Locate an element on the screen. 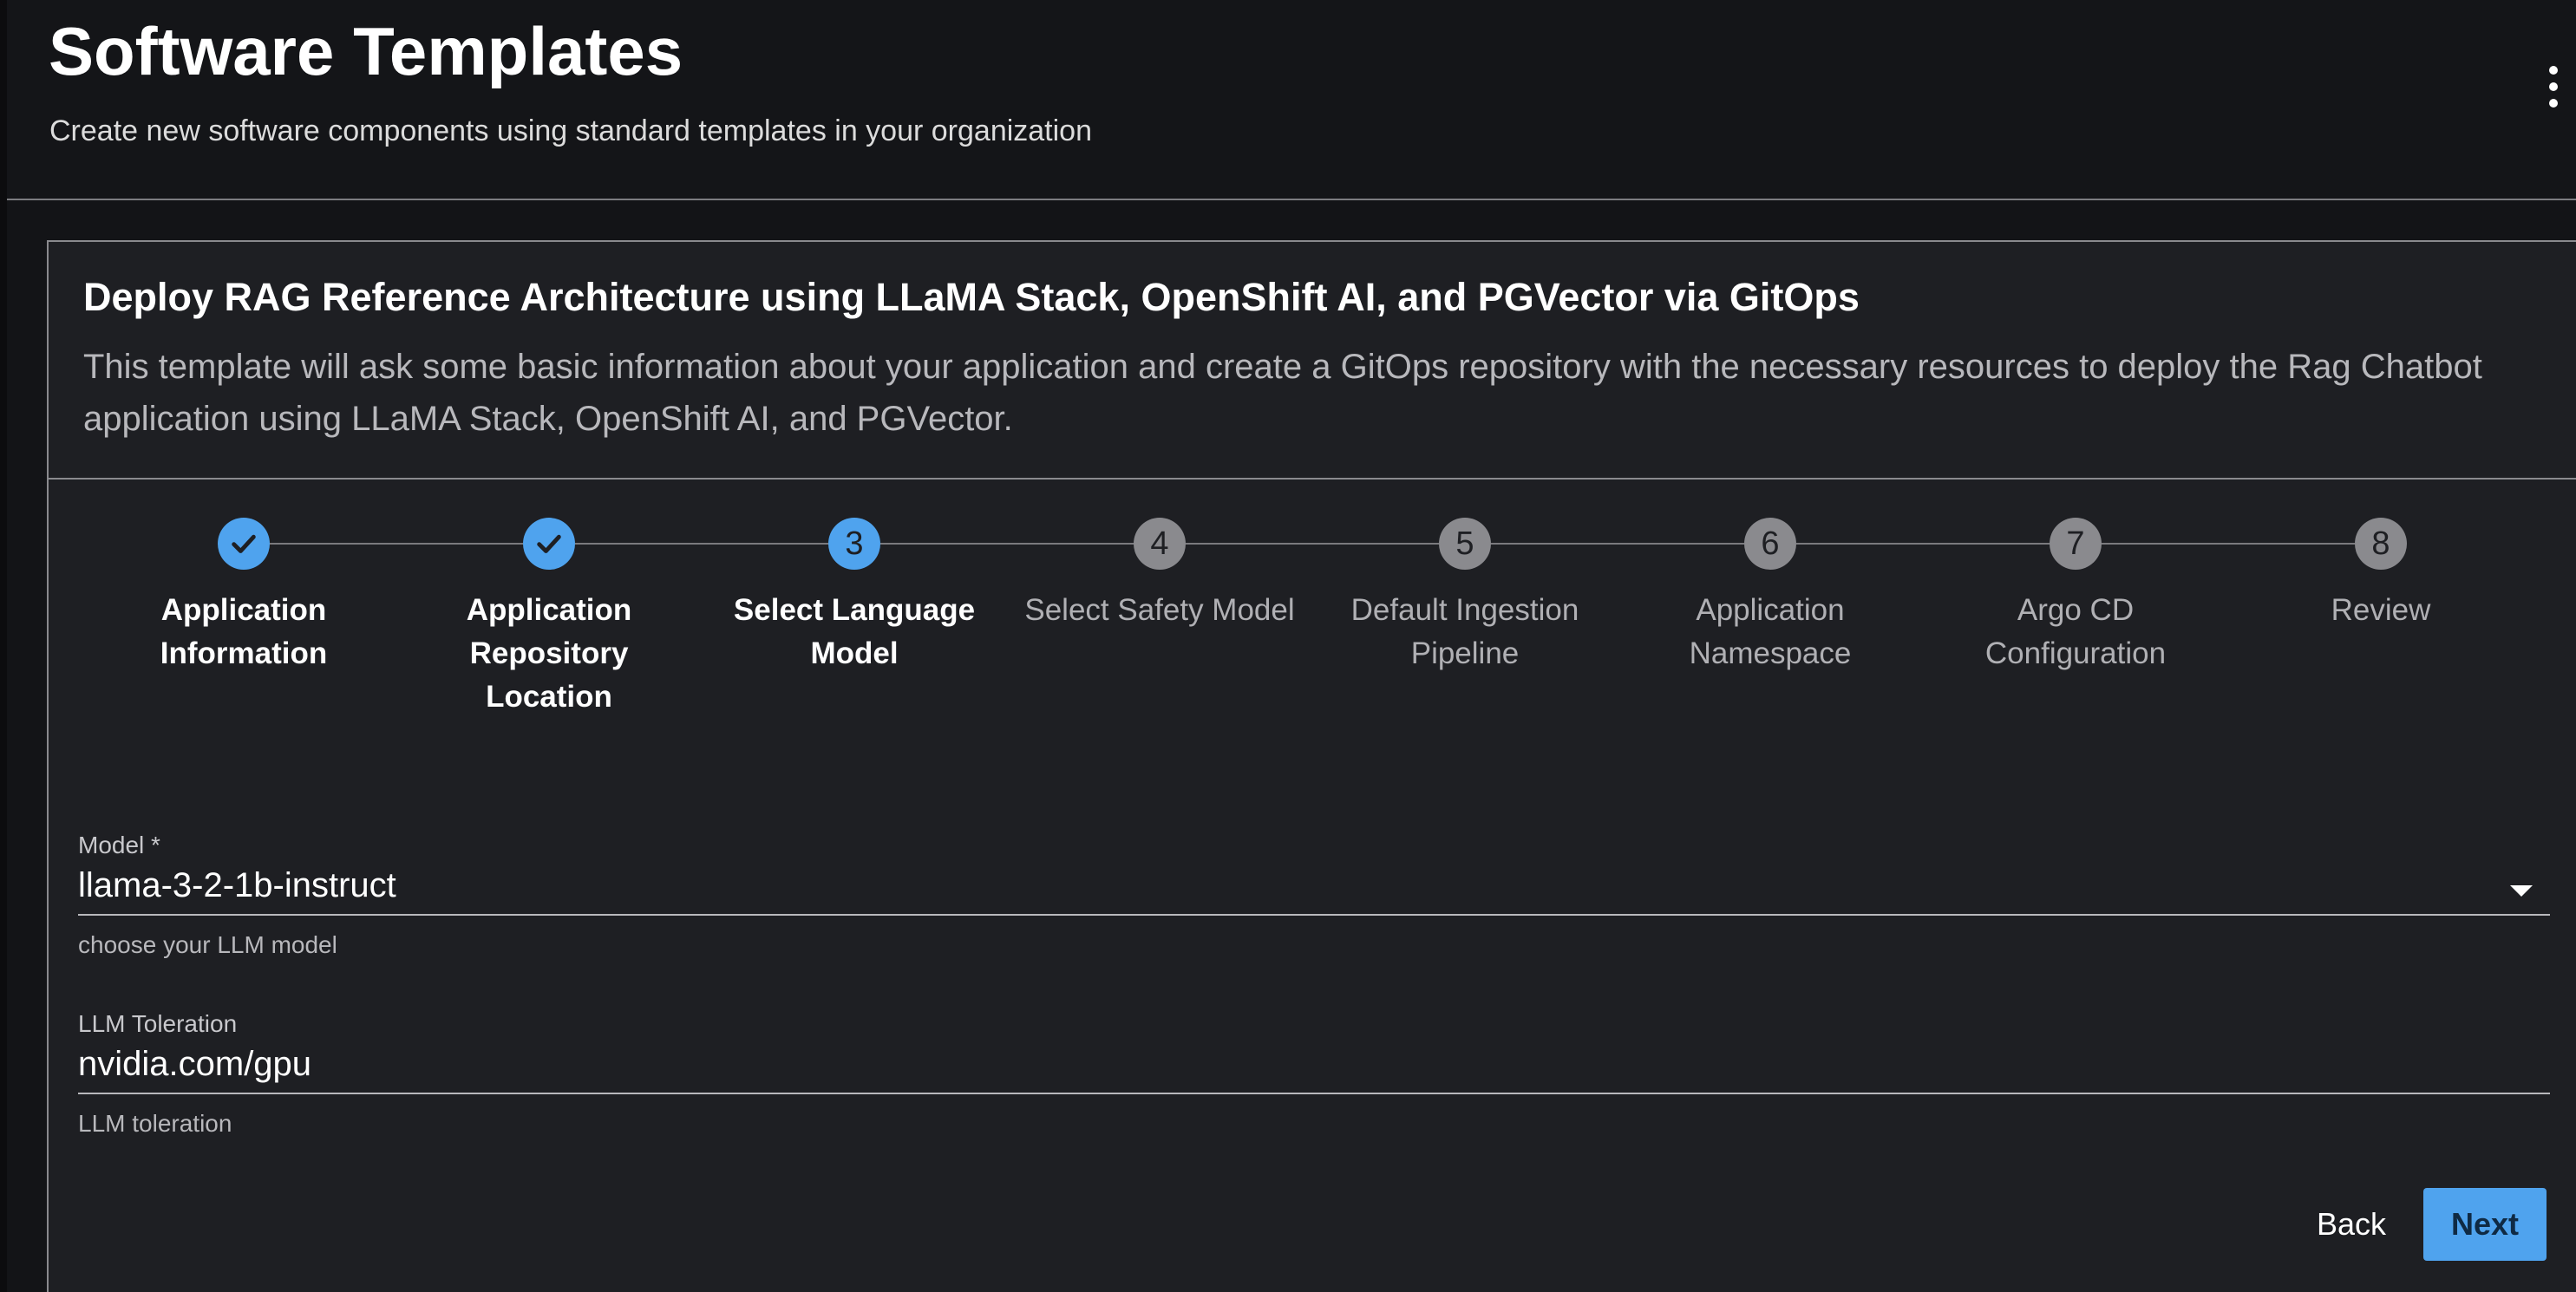 This screenshot has height=1292, width=2576. step-label: Application Repository Location is located at coordinates (549, 653).